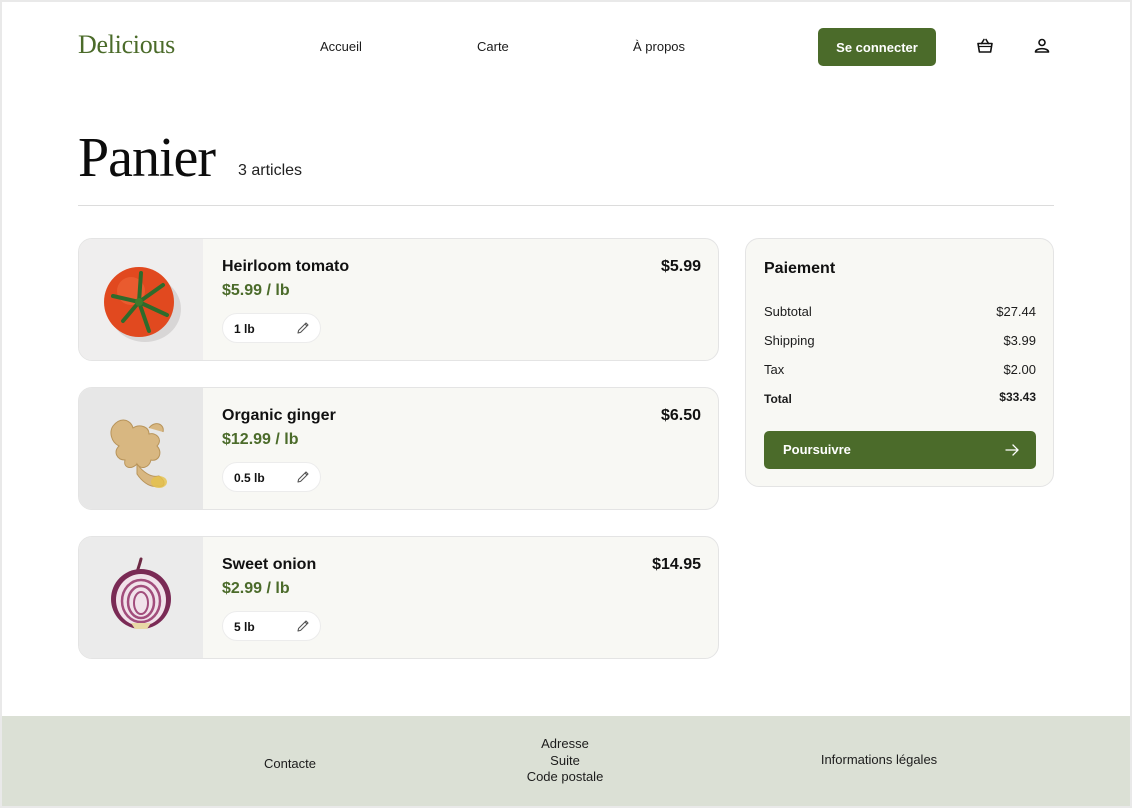 The image size is (1132, 808). What do you see at coordinates (260, 439) in the screenshot?
I see `unit-price: $12.99 / lb` at bounding box center [260, 439].